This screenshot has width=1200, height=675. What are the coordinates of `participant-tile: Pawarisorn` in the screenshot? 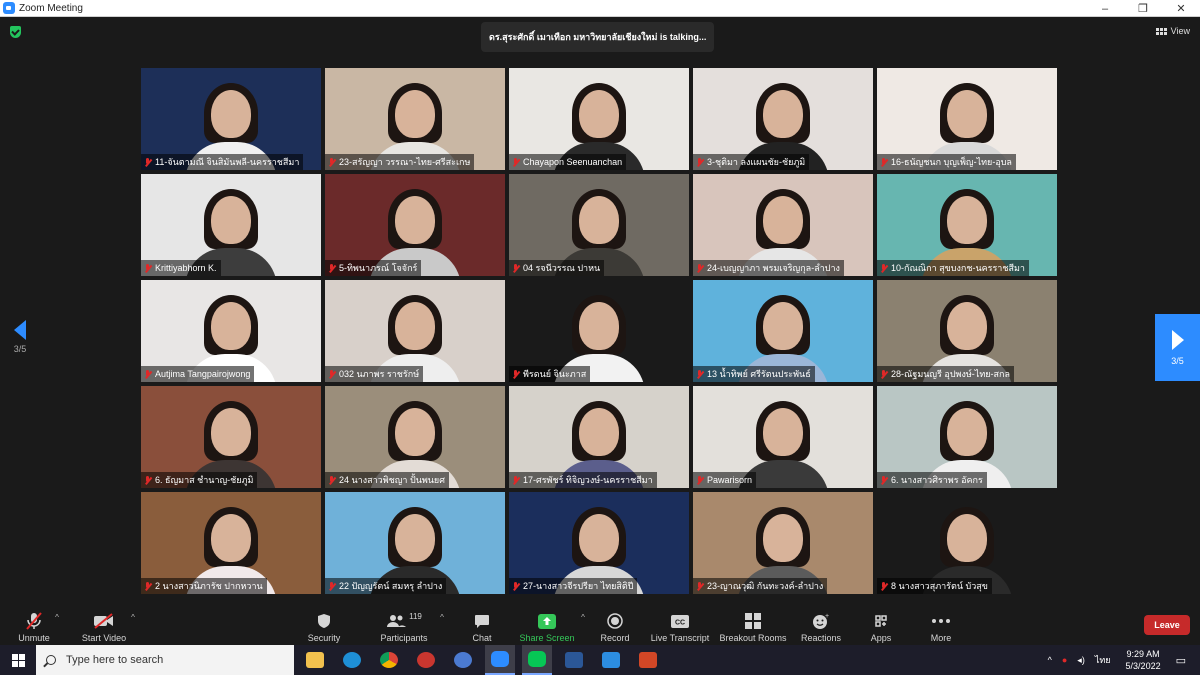 It's located at (783, 437).